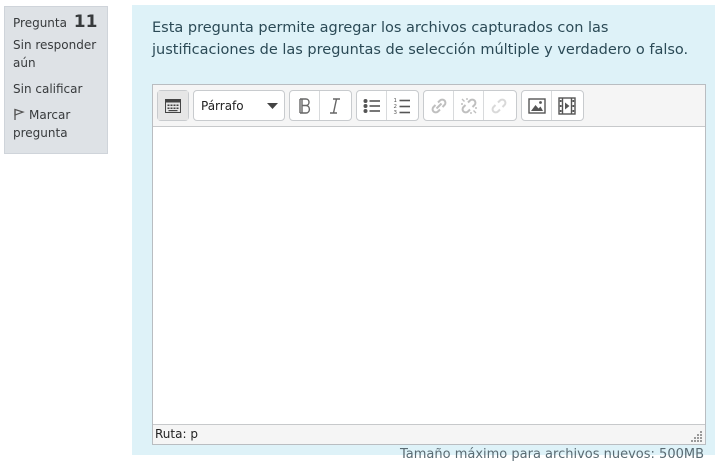 This screenshot has height=462, width=715. Describe the element at coordinates (176, 434) in the screenshot. I see `editor-path: Ruta: p` at that location.